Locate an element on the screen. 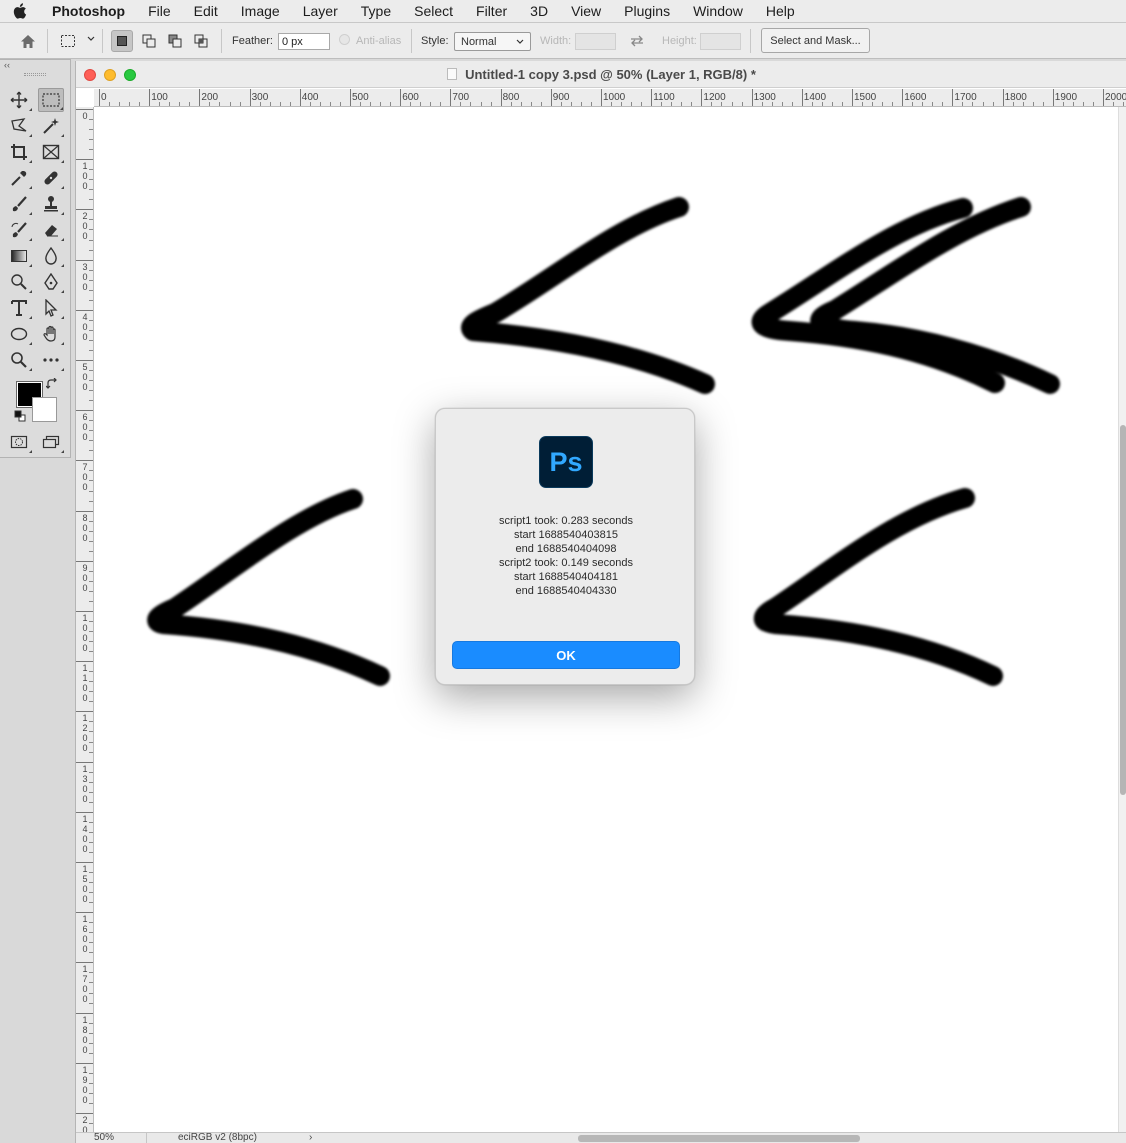  divider is located at coordinates (750, 41).